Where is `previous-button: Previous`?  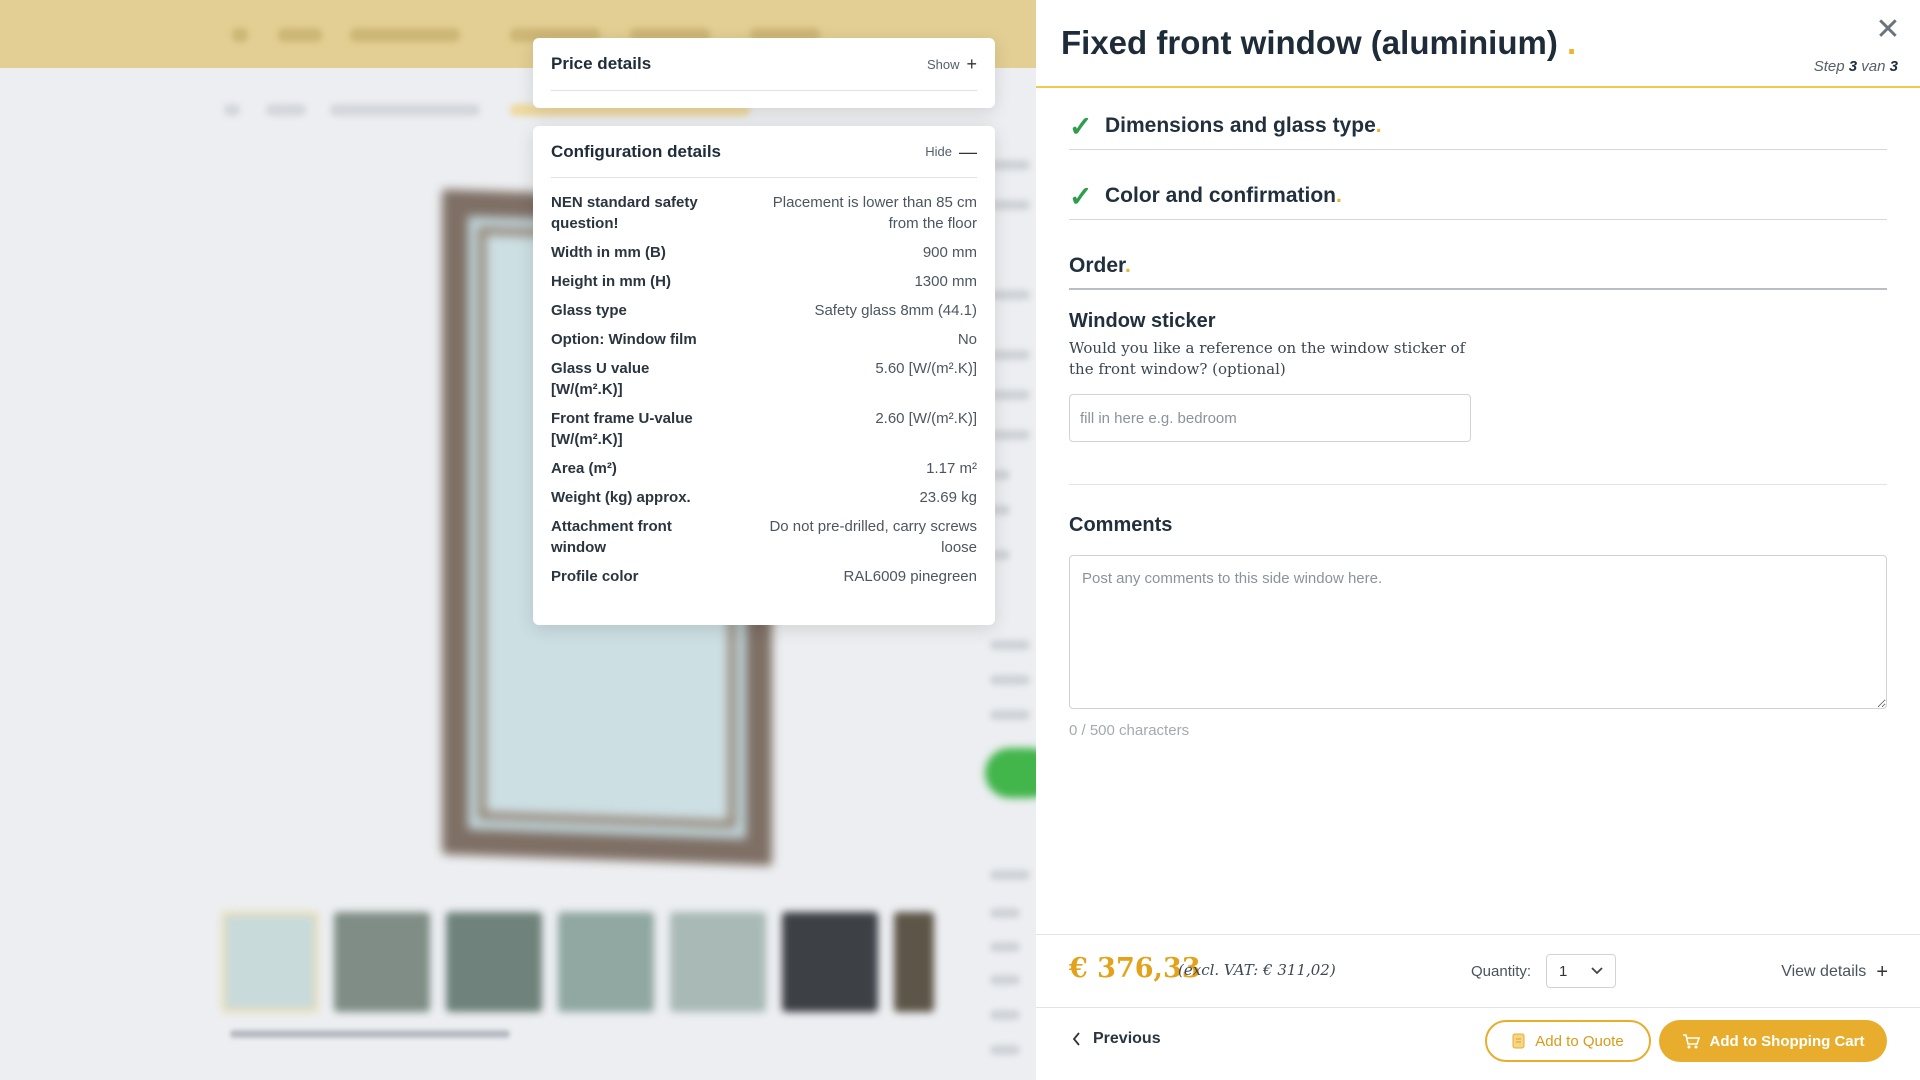 previous-button: Previous is located at coordinates (1116, 1039).